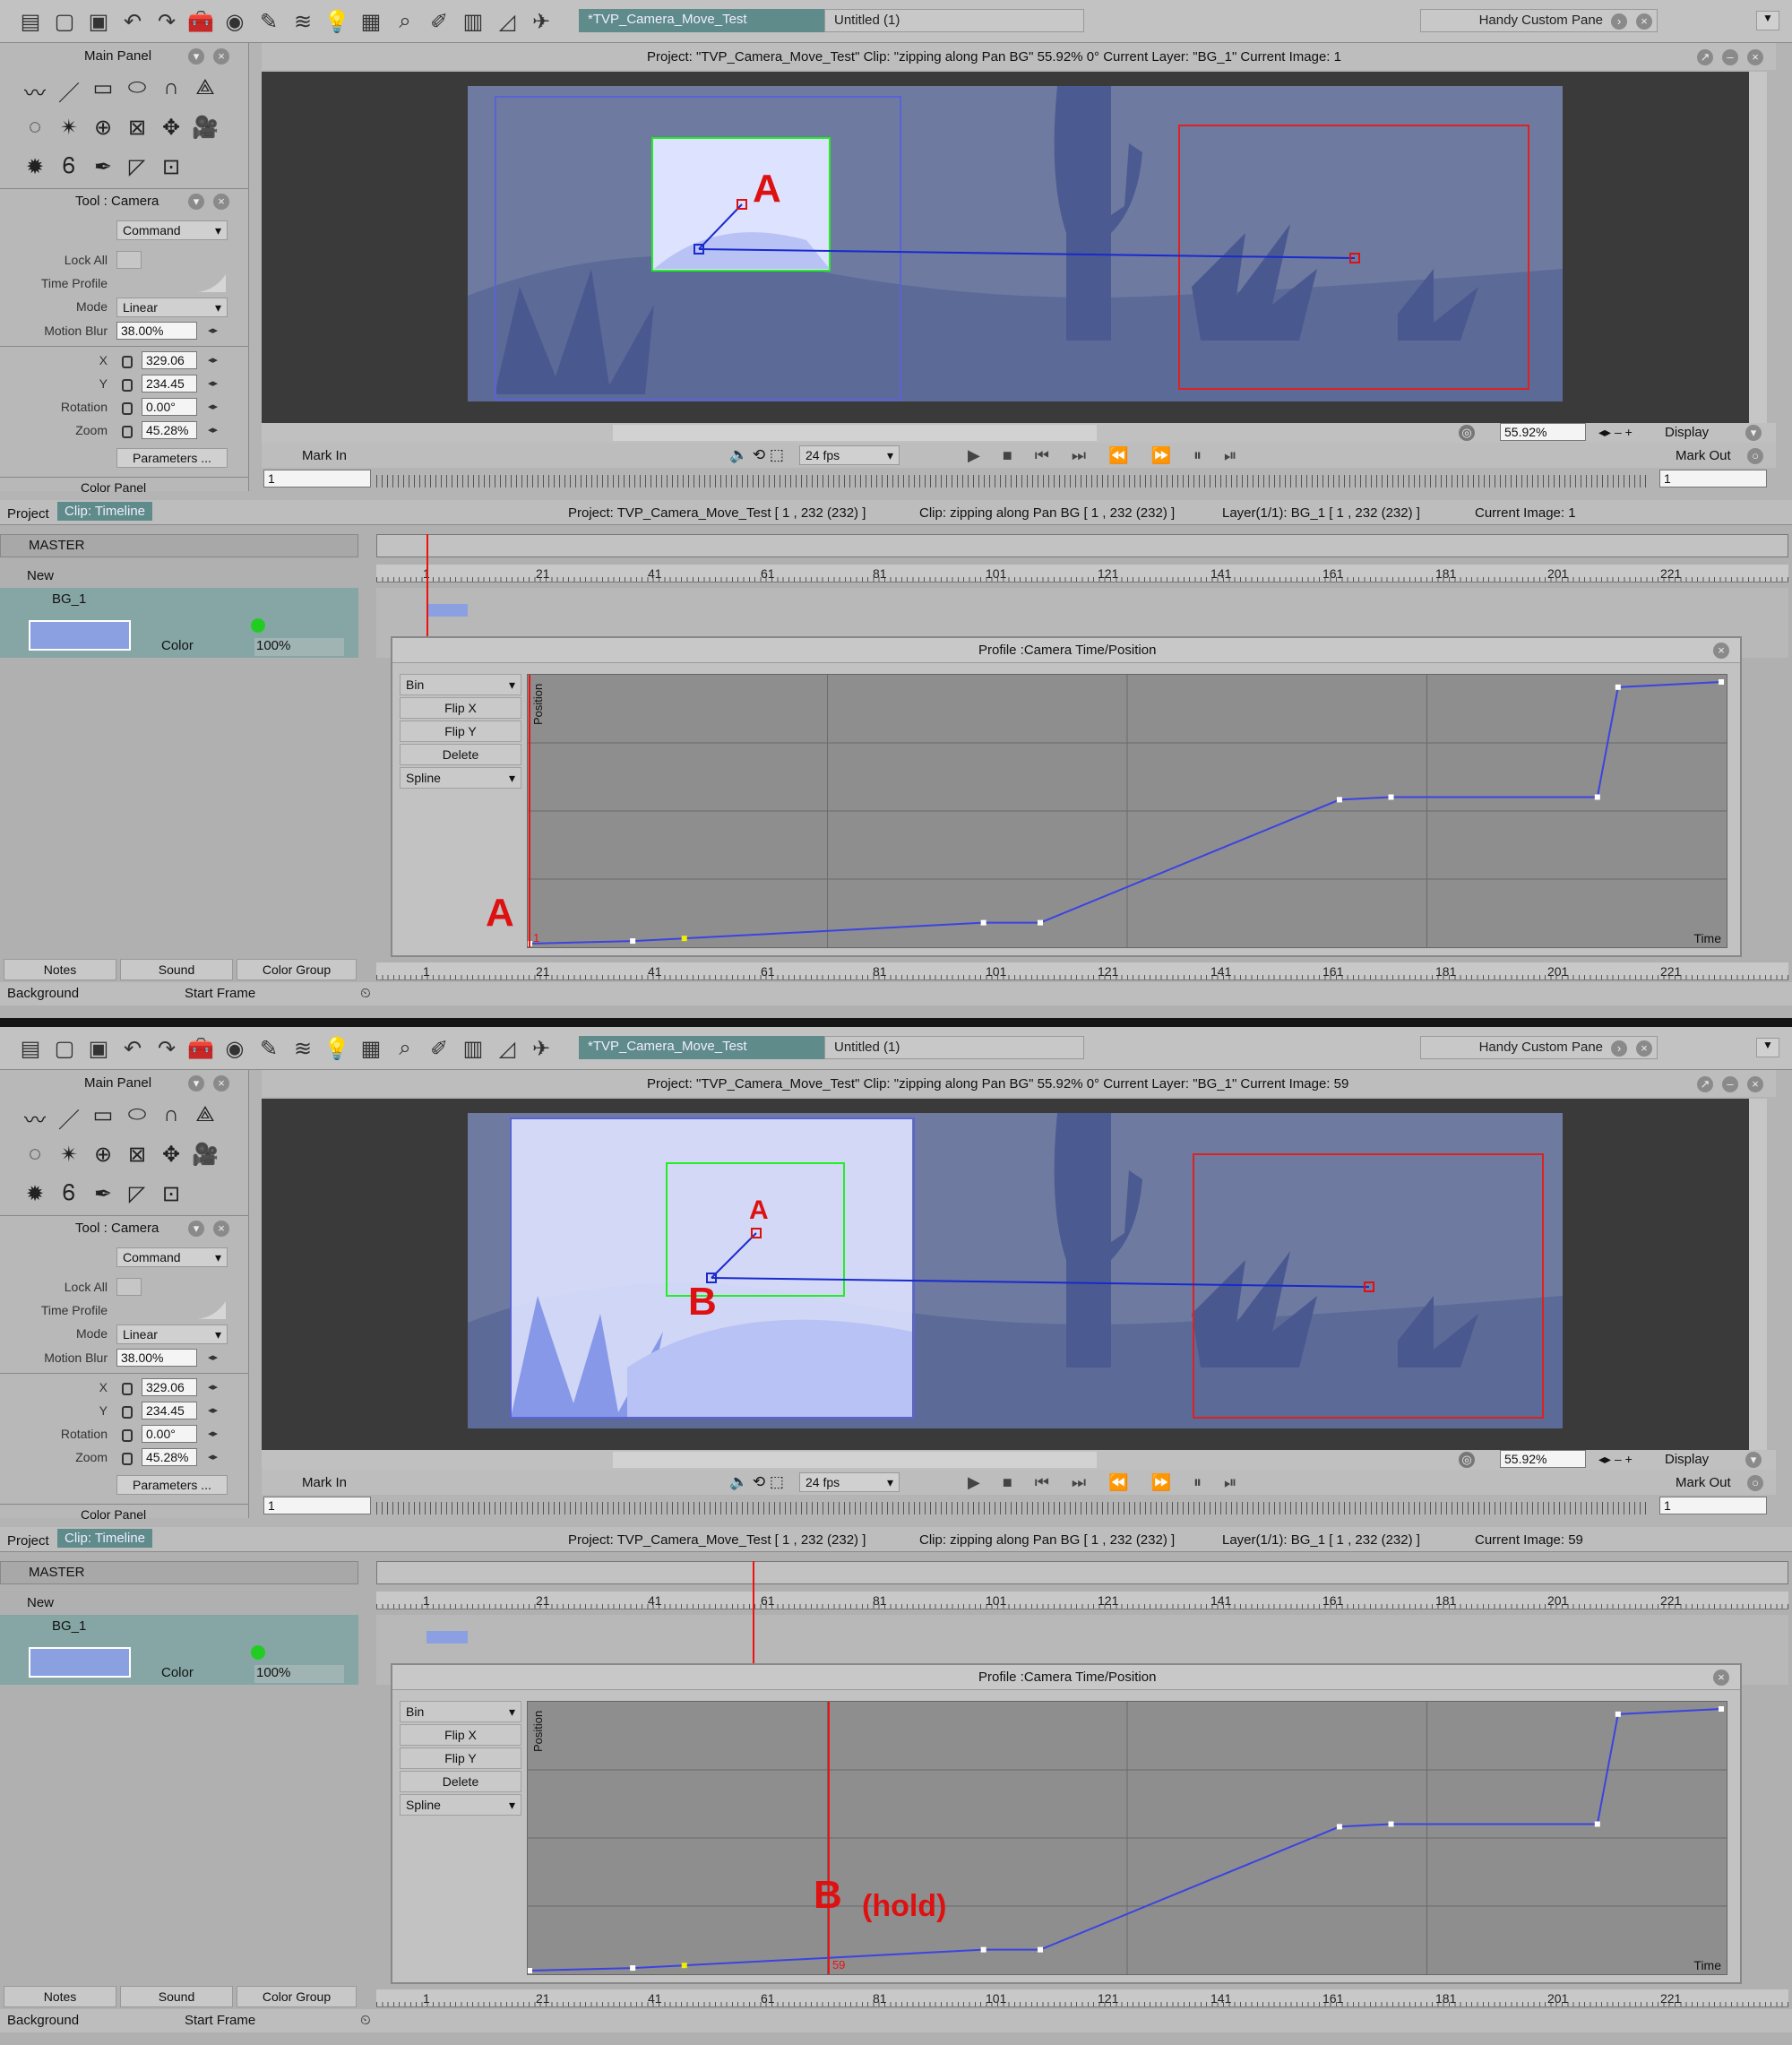  What do you see at coordinates (543, 1998) in the screenshot?
I see `ruler-tick-label: 21` at bounding box center [543, 1998].